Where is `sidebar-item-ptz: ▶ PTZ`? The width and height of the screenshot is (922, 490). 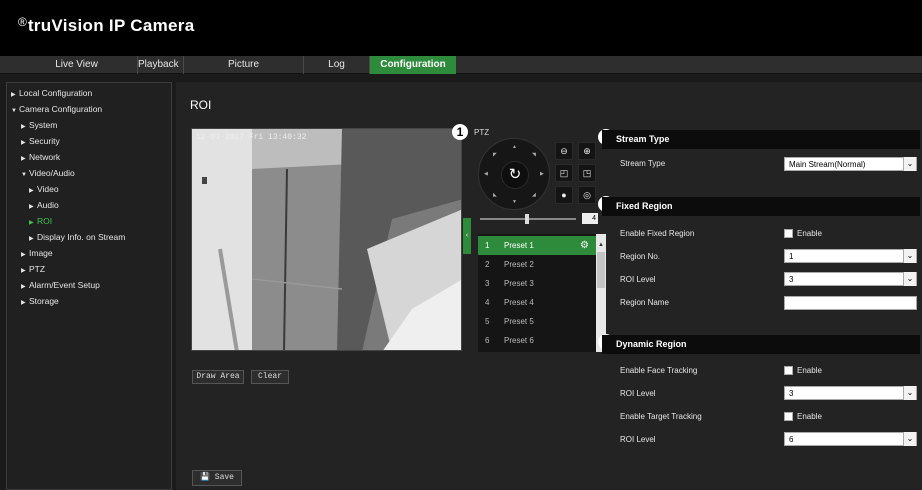
sidebar-item-ptz: ▶ PTZ is located at coordinates (33, 269).